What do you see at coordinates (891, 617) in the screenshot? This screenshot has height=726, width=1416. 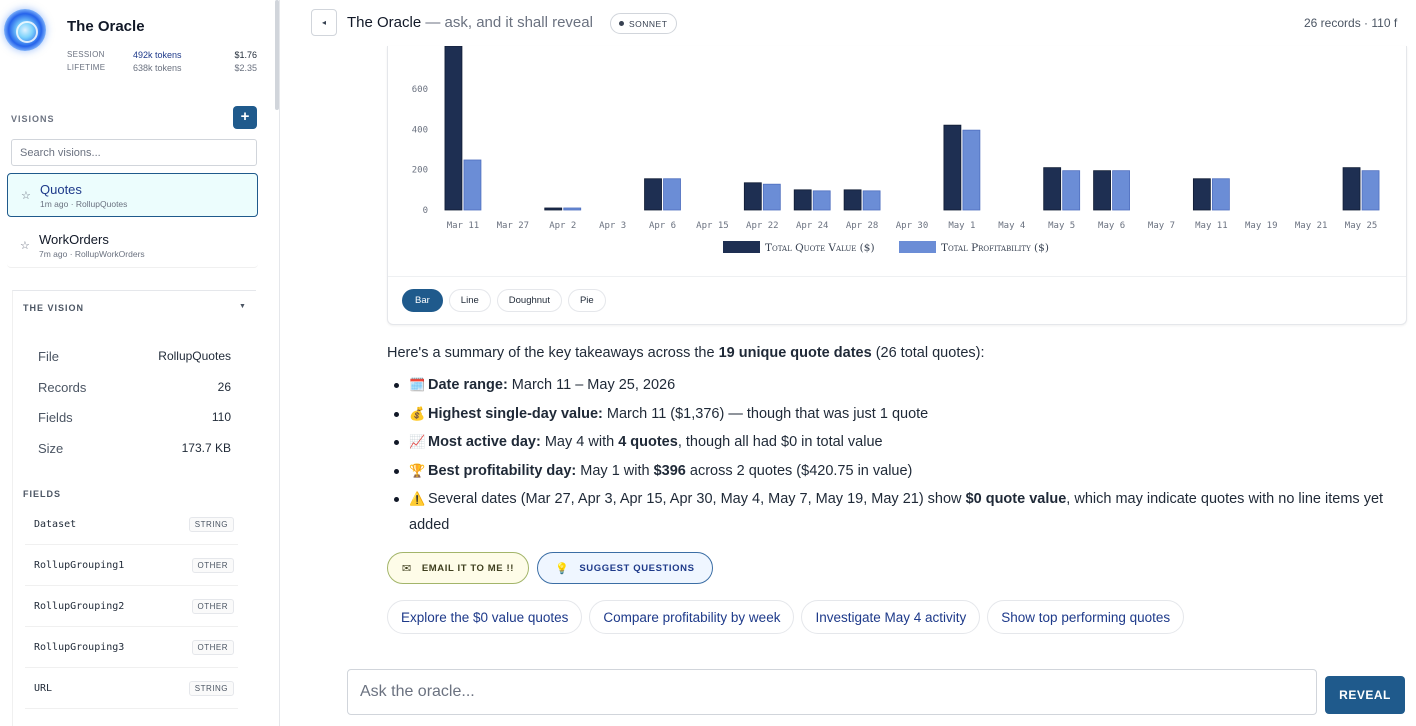 I see `suggestion-chip: Investigate May 4 activity` at bounding box center [891, 617].